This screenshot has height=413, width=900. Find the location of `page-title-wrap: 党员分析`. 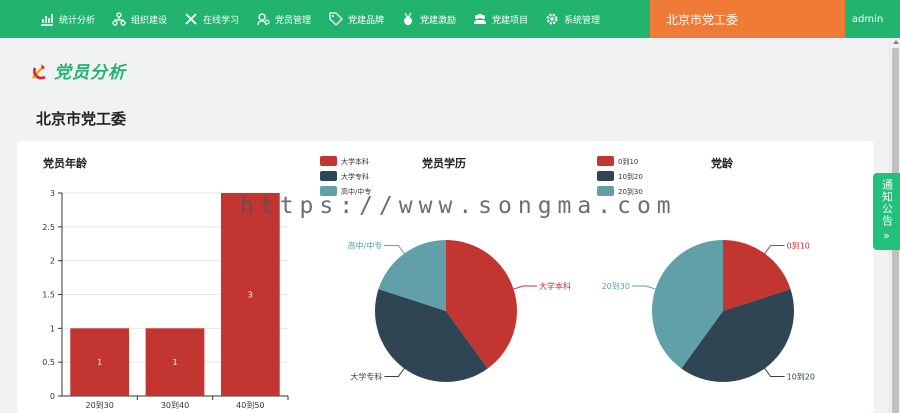

page-title-wrap: 党员分析 is located at coordinates (78, 70).